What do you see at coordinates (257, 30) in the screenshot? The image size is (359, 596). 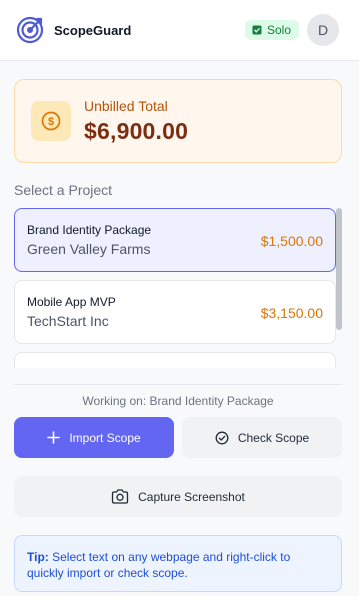 I see `check-square-icon` at bounding box center [257, 30].